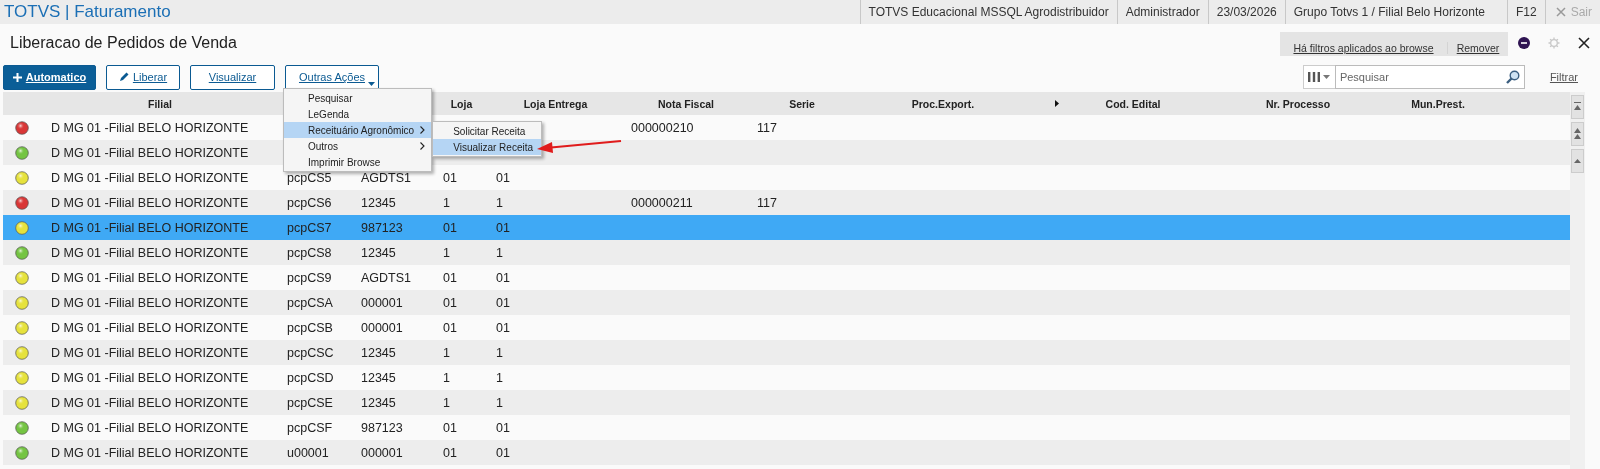  What do you see at coordinates (1584, 43) in the screenshot?
I see `close-icon` at bounding box center [1584, 43].